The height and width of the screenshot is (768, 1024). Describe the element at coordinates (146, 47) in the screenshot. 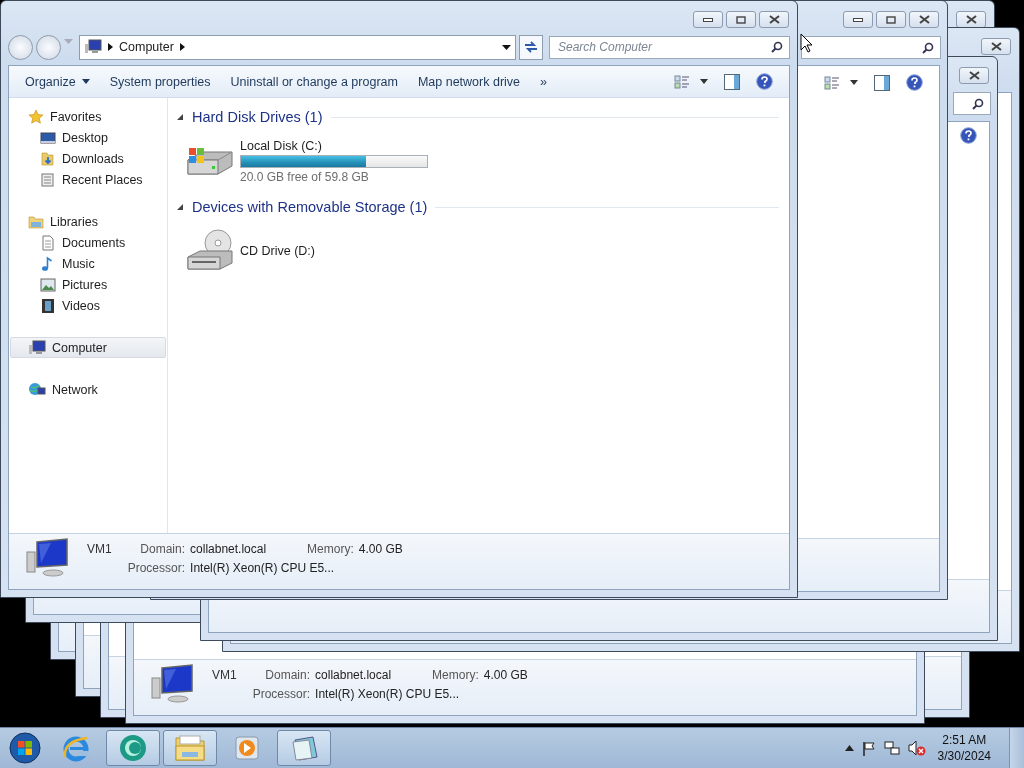

I see `breadcrumb: Computer` at that location.